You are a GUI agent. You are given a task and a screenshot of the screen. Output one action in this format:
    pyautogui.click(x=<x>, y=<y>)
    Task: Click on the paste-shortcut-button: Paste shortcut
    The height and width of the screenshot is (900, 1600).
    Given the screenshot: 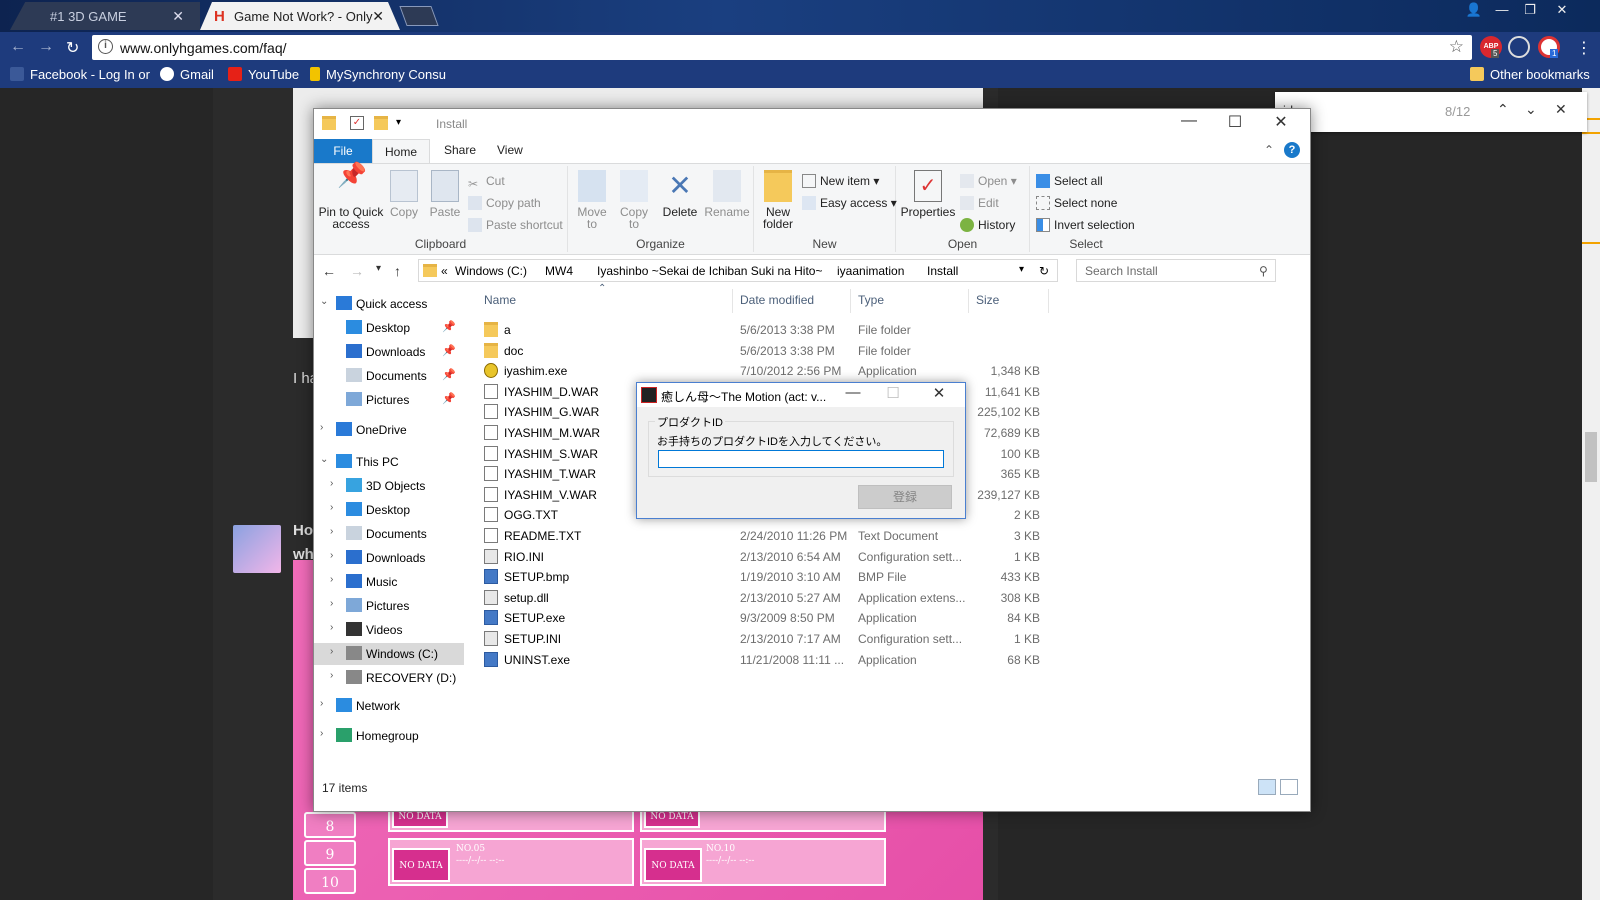 What is the action you would take?
    pyautogui.click(x=515, y=225)
    